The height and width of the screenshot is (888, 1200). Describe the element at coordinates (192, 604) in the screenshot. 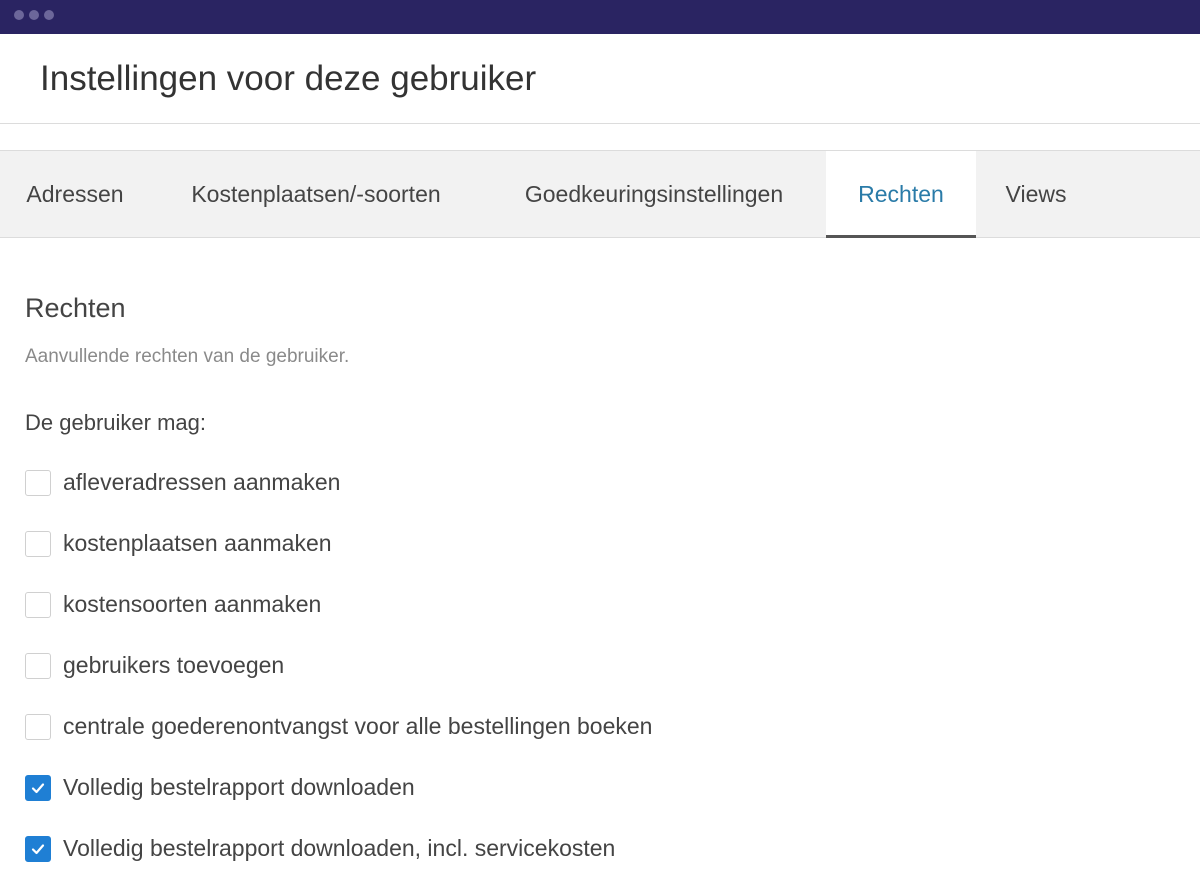

I see `permission-label: kostensoorten aanmaken` at that location.